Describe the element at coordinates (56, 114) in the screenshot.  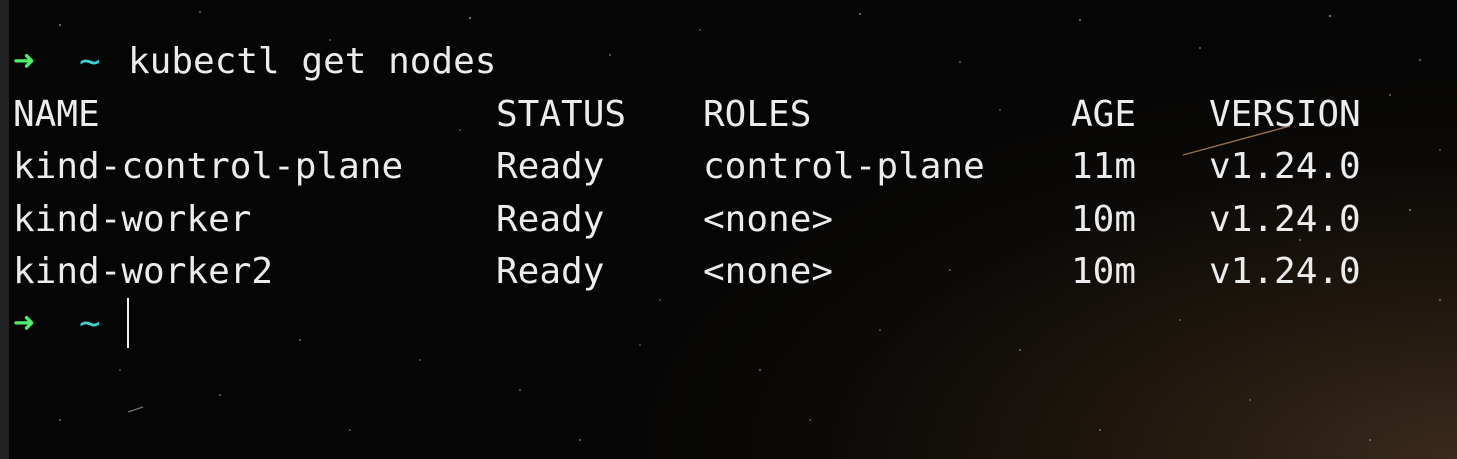
I see `header-name: NAME` at that location.